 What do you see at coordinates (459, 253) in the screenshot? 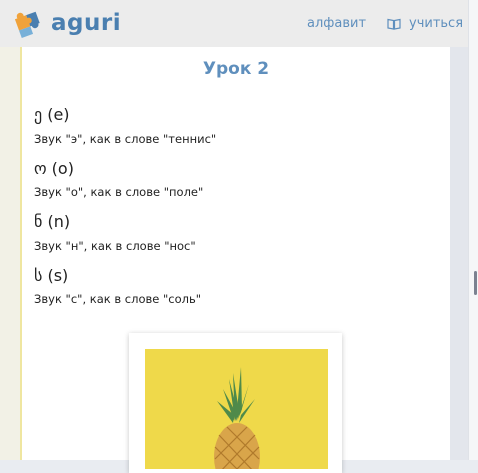
I see `right-gutter` at bounding box center [459, 253].